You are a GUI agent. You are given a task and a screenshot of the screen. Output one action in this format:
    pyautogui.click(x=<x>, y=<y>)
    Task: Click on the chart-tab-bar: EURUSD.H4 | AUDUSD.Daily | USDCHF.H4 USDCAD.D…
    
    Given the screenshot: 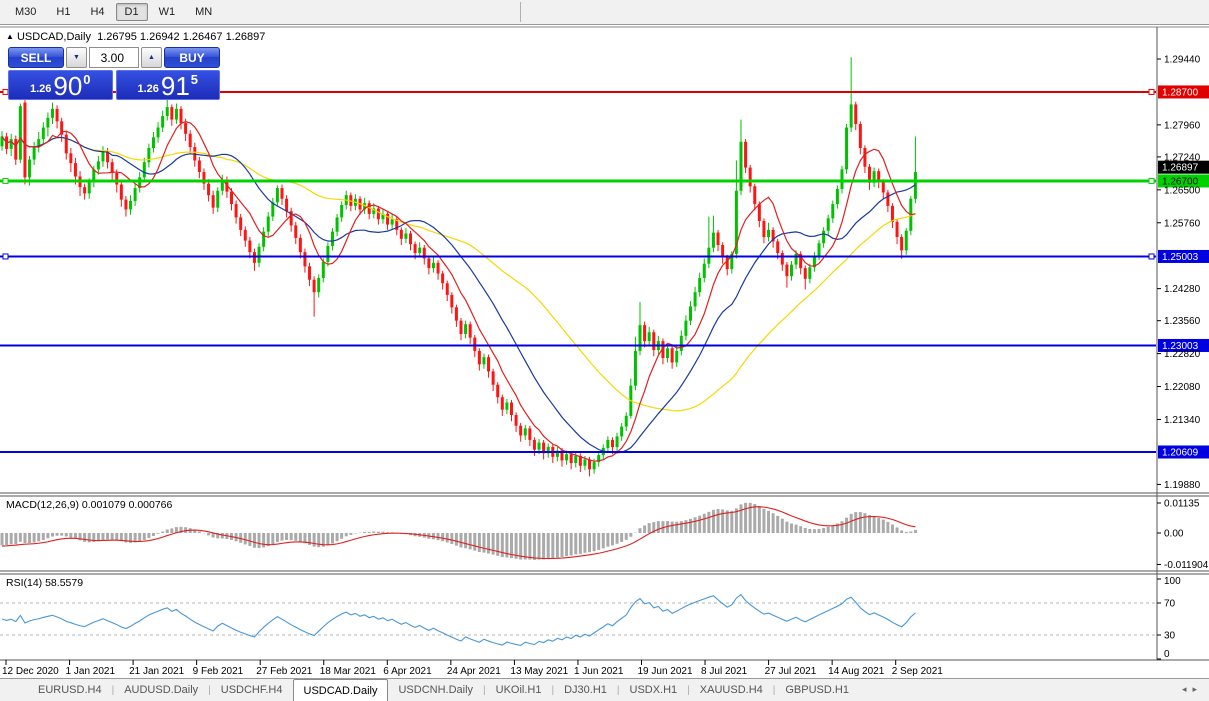 What is the action you would take?
    pyautogui.click(x=604, y=689)
    